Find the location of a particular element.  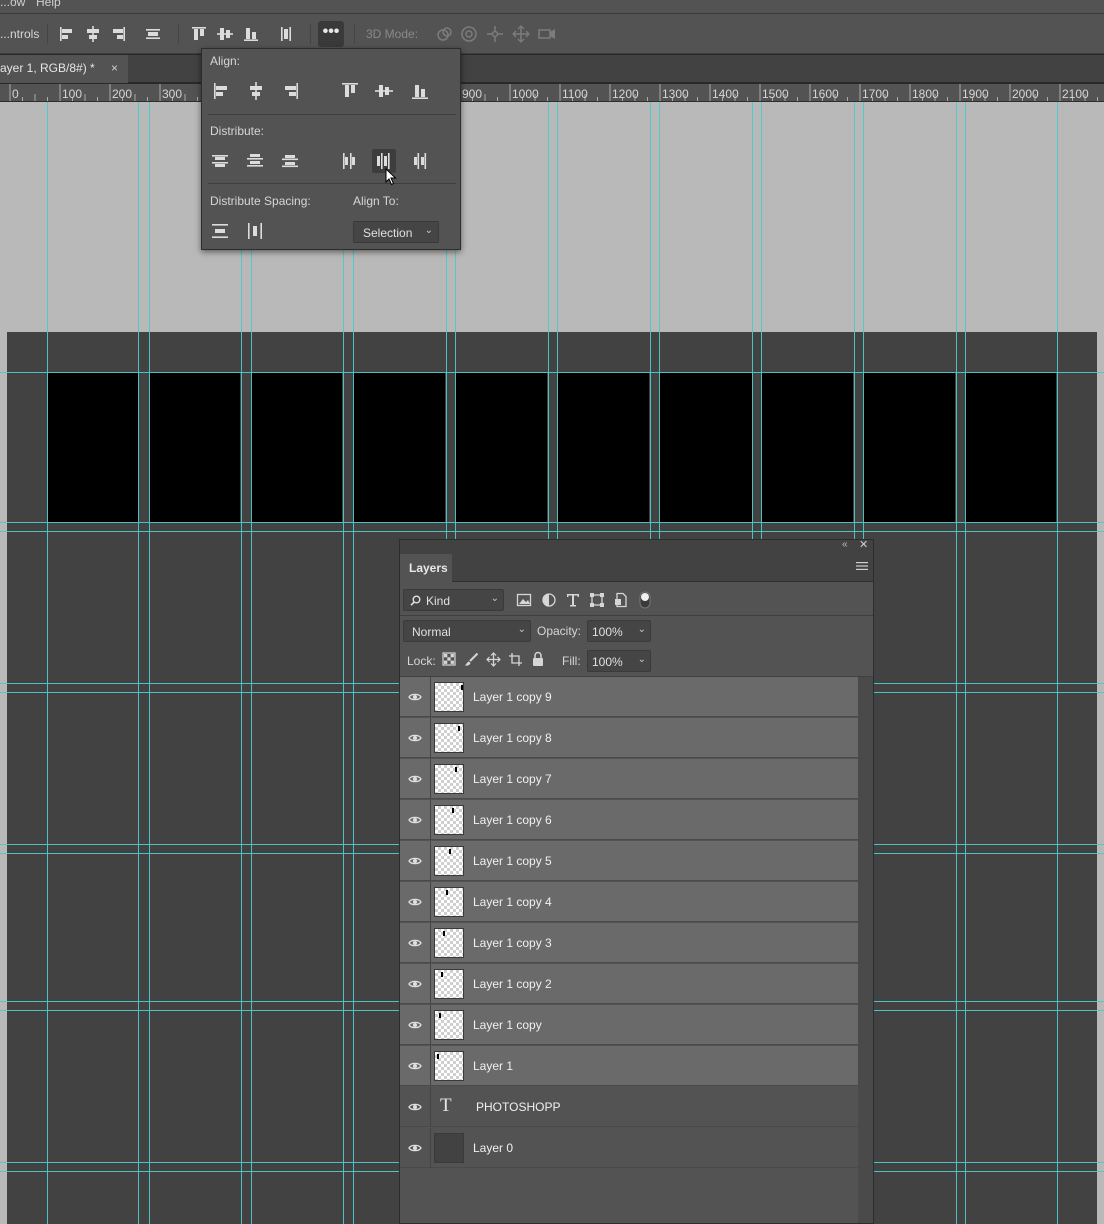

distribute-top-edges-icon is located at coordinates (220, 161).